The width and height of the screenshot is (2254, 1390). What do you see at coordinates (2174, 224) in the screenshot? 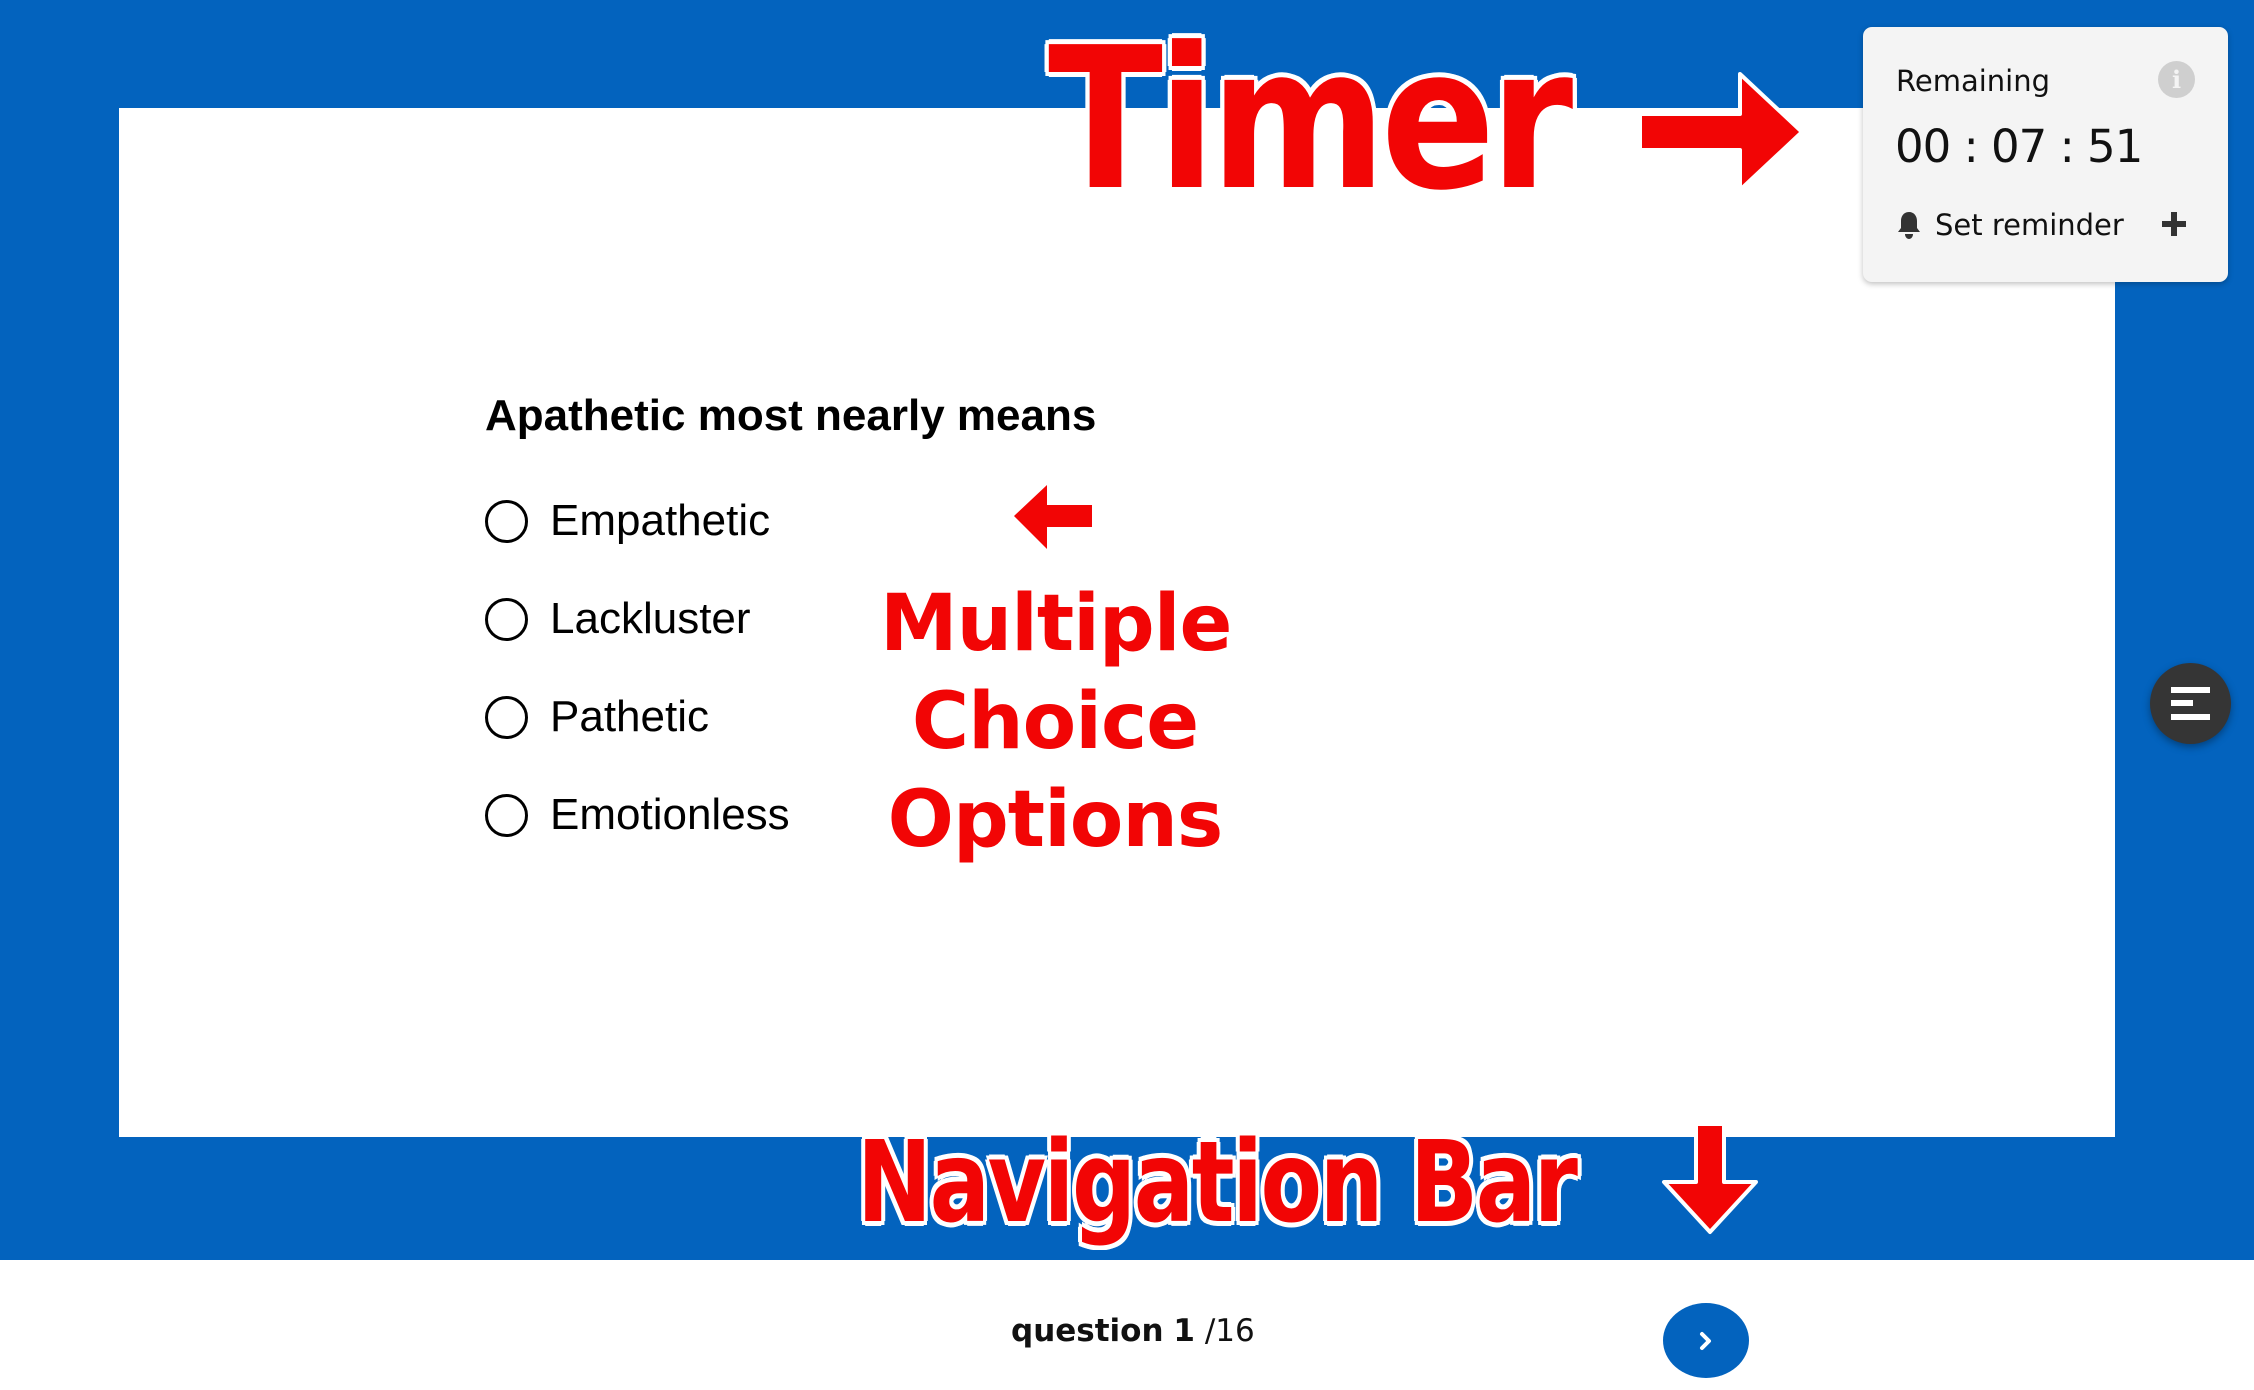
I see `plus-icon` at bounding box center [2174, 224].